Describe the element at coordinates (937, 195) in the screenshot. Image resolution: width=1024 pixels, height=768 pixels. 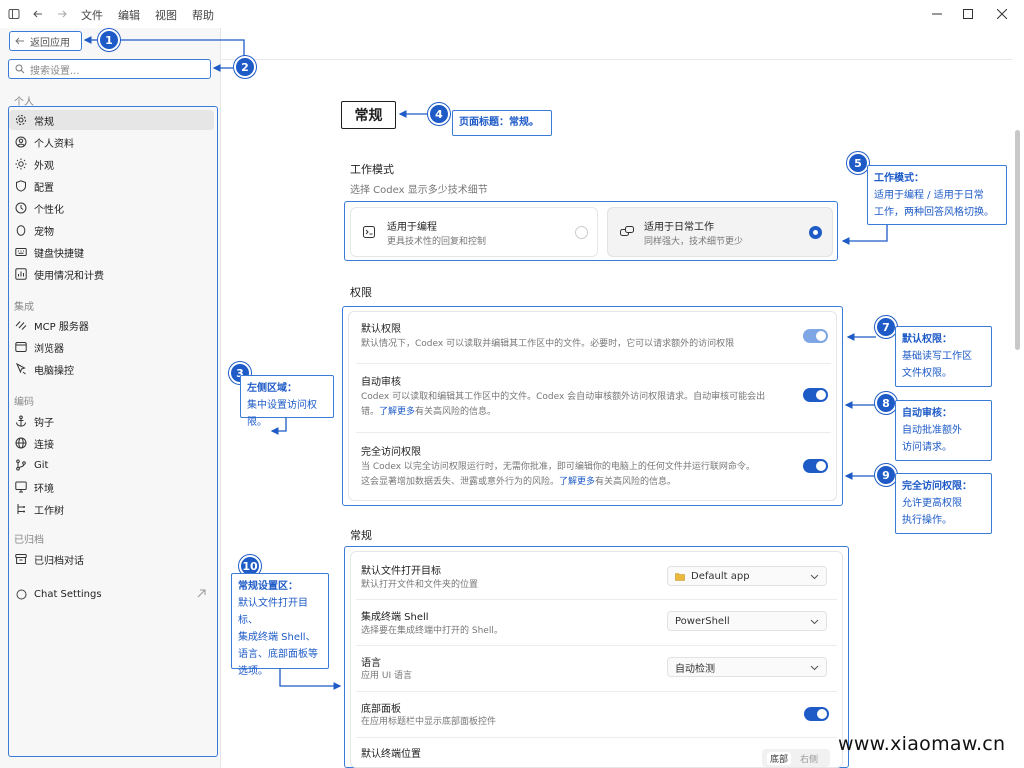
I see `callout-work-mode: 工作模式： 适用于编程 / 适用于日常 工作，两种回答风格切换。` at that location.